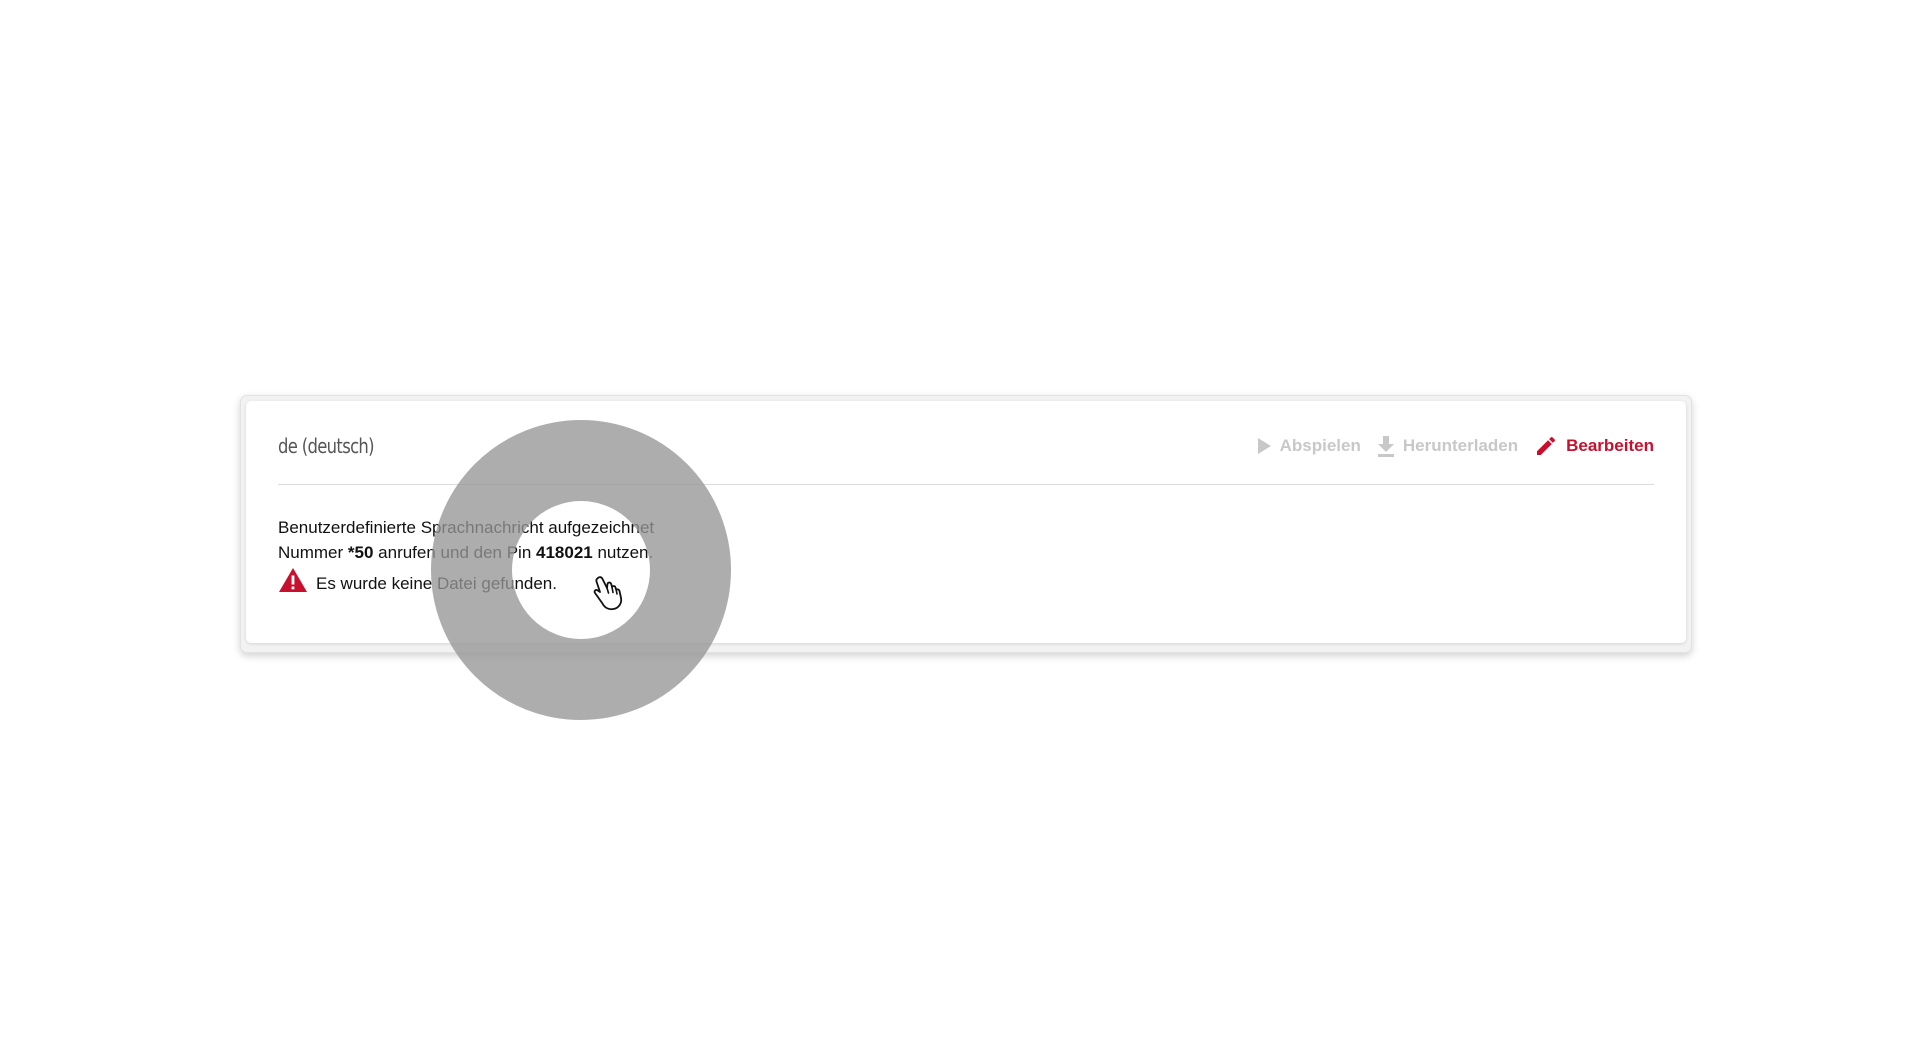 The image size is (1920, 1040). What do you see at coordinates (455, 552) in the screenshot?
I see `dial-middle: anrufen und den Pin` at bounding box center [455, 552].